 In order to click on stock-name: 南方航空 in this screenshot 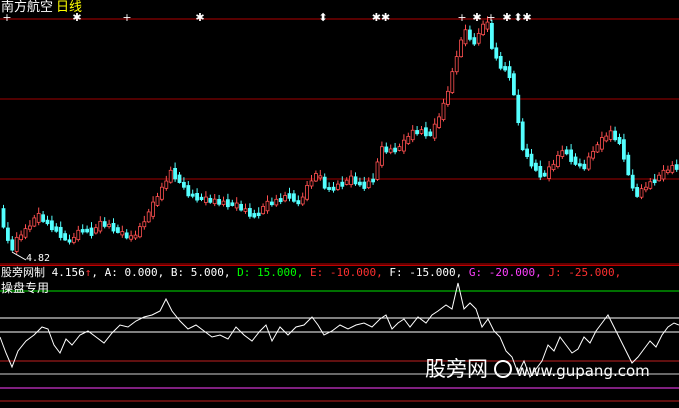, I will do `click(27, 7)`.